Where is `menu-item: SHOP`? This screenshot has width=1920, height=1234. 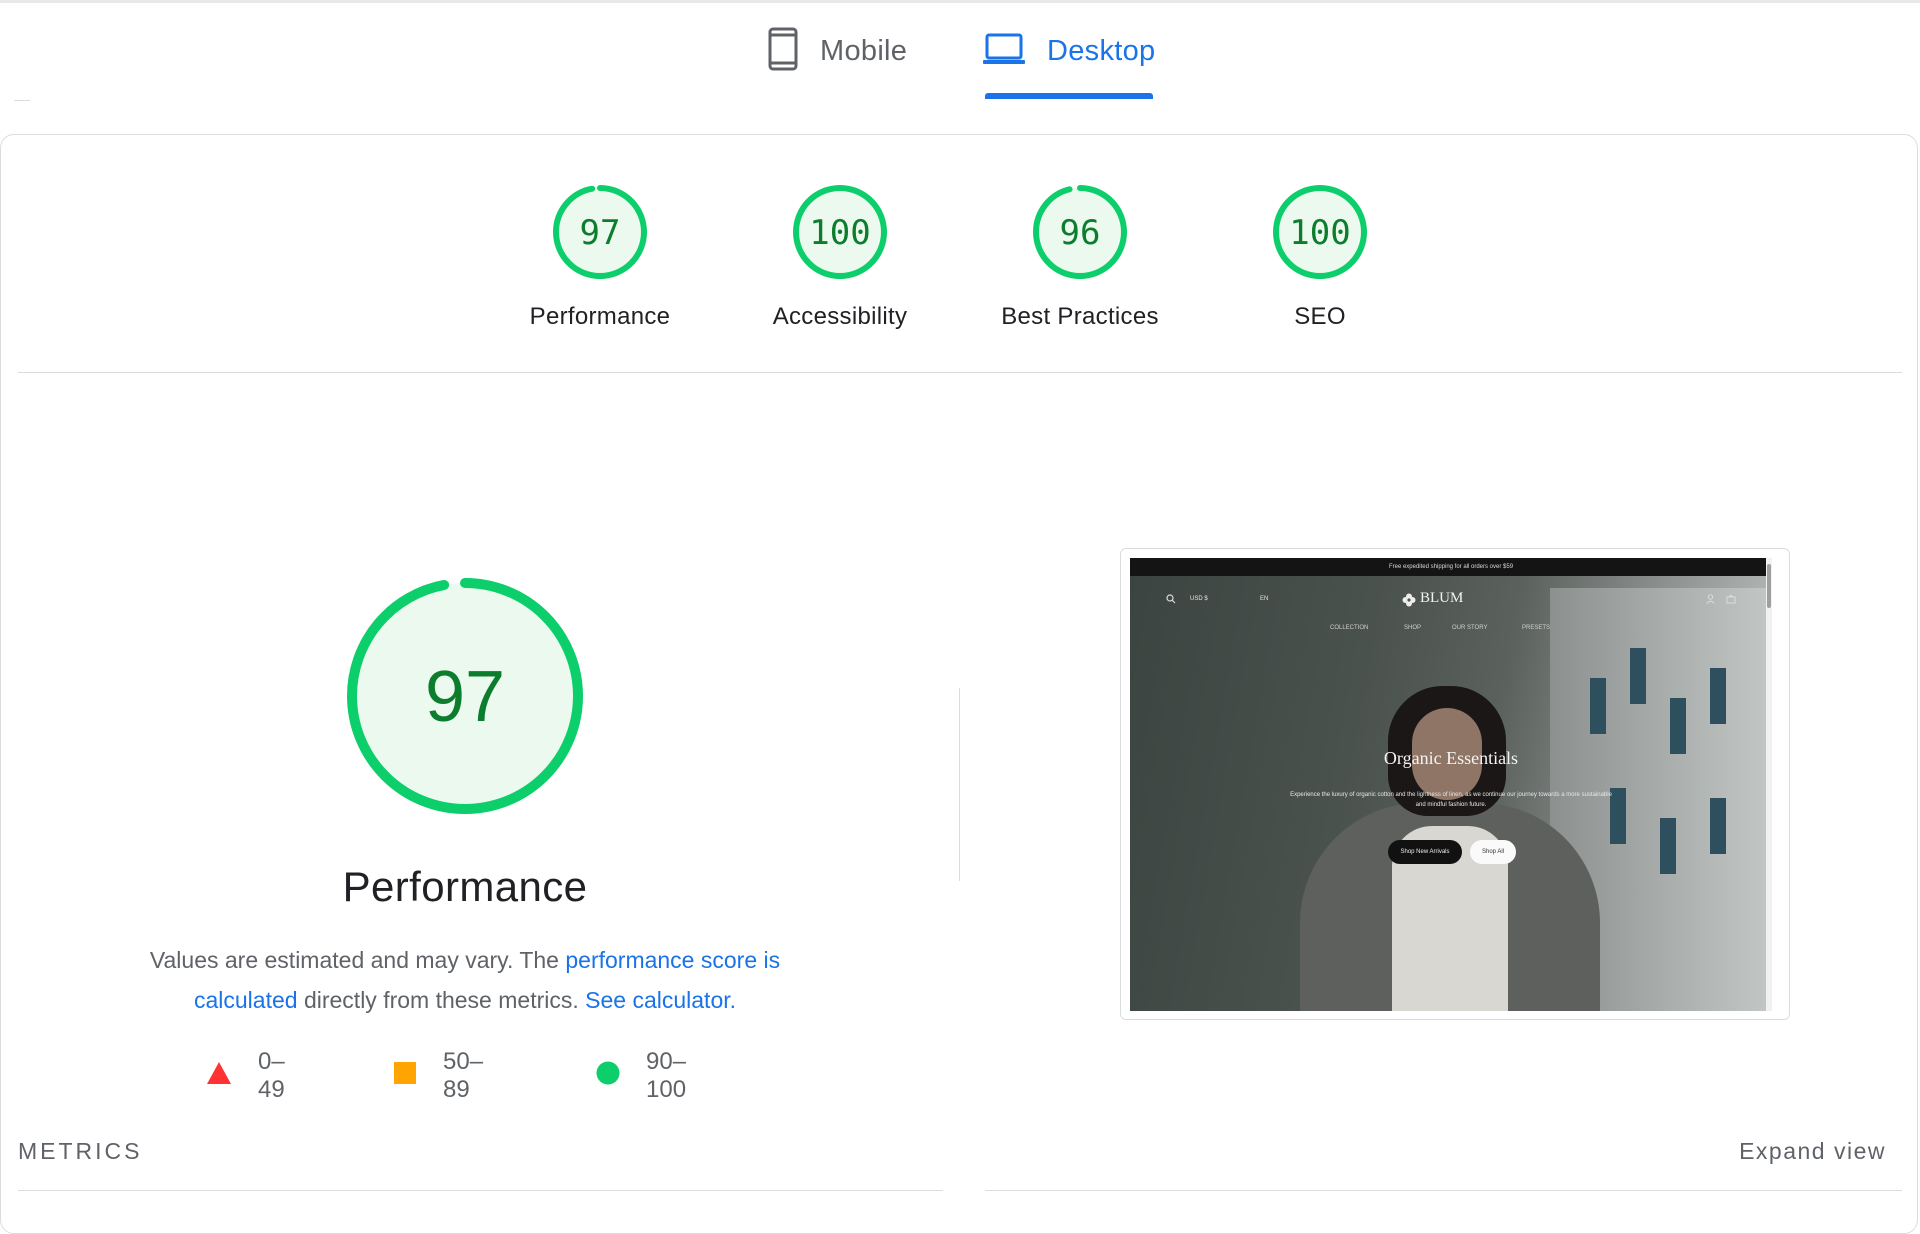 menu-item: SHOP is located at coordinates (1413, 628).